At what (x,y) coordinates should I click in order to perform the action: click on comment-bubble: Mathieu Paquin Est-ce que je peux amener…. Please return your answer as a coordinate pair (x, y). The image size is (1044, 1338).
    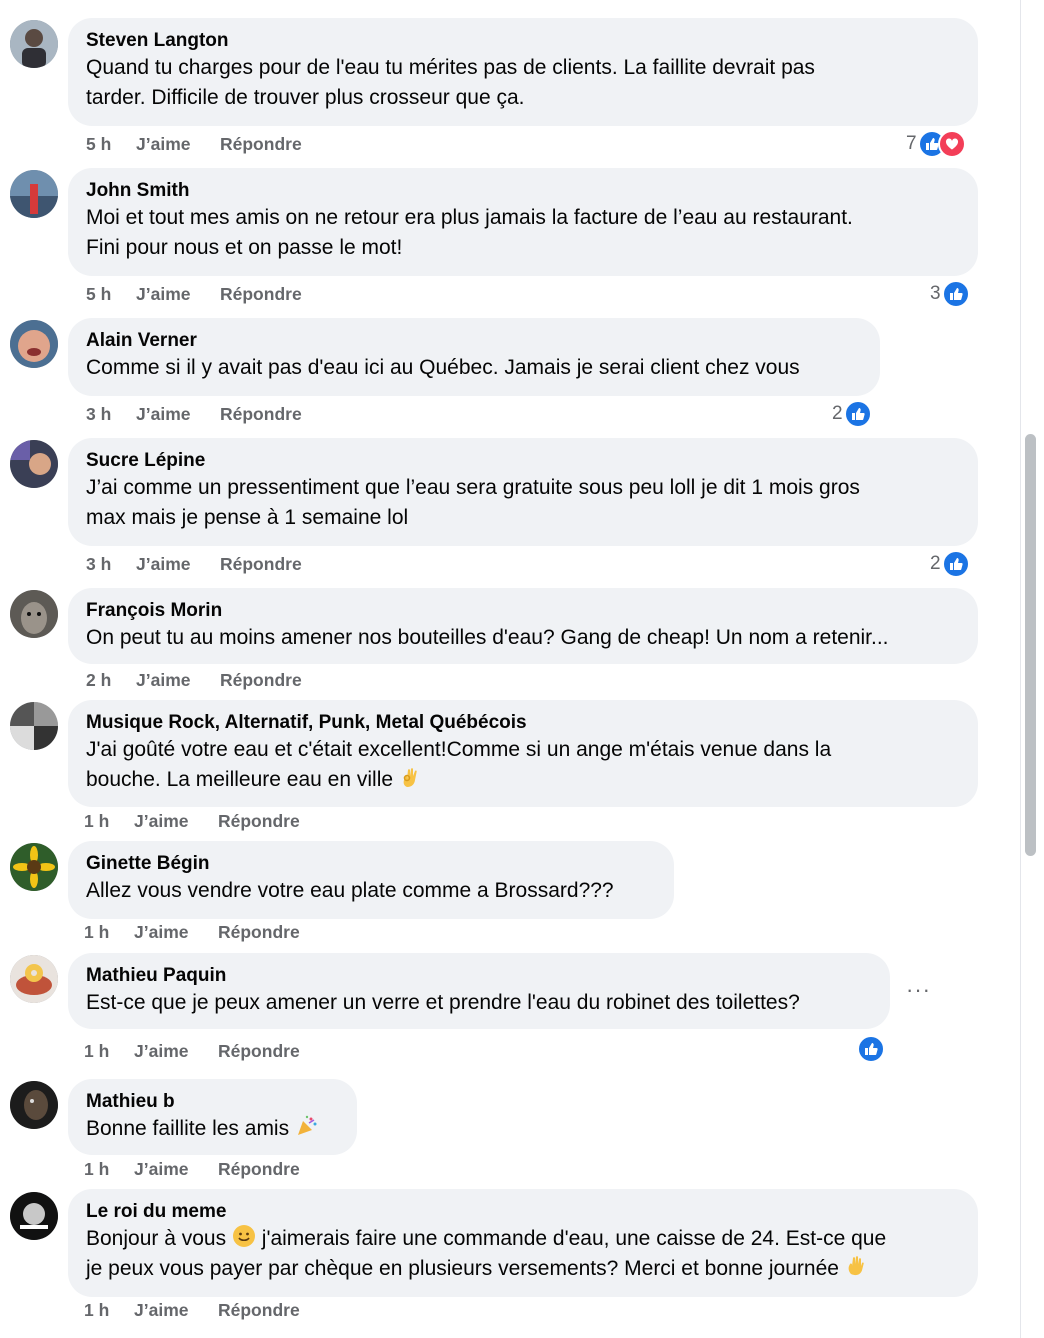
    Looking at the image, I should click on (479, 991).